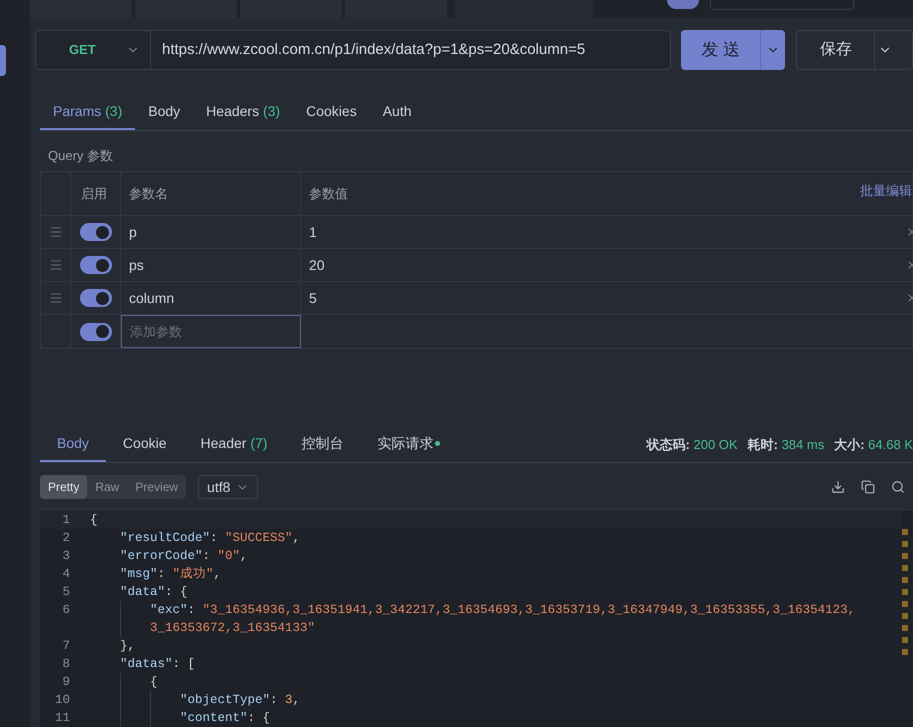  Describe the element at coordinates (107, 487) in the screenshot. I see `view-mode-tab: Raw` at that location.